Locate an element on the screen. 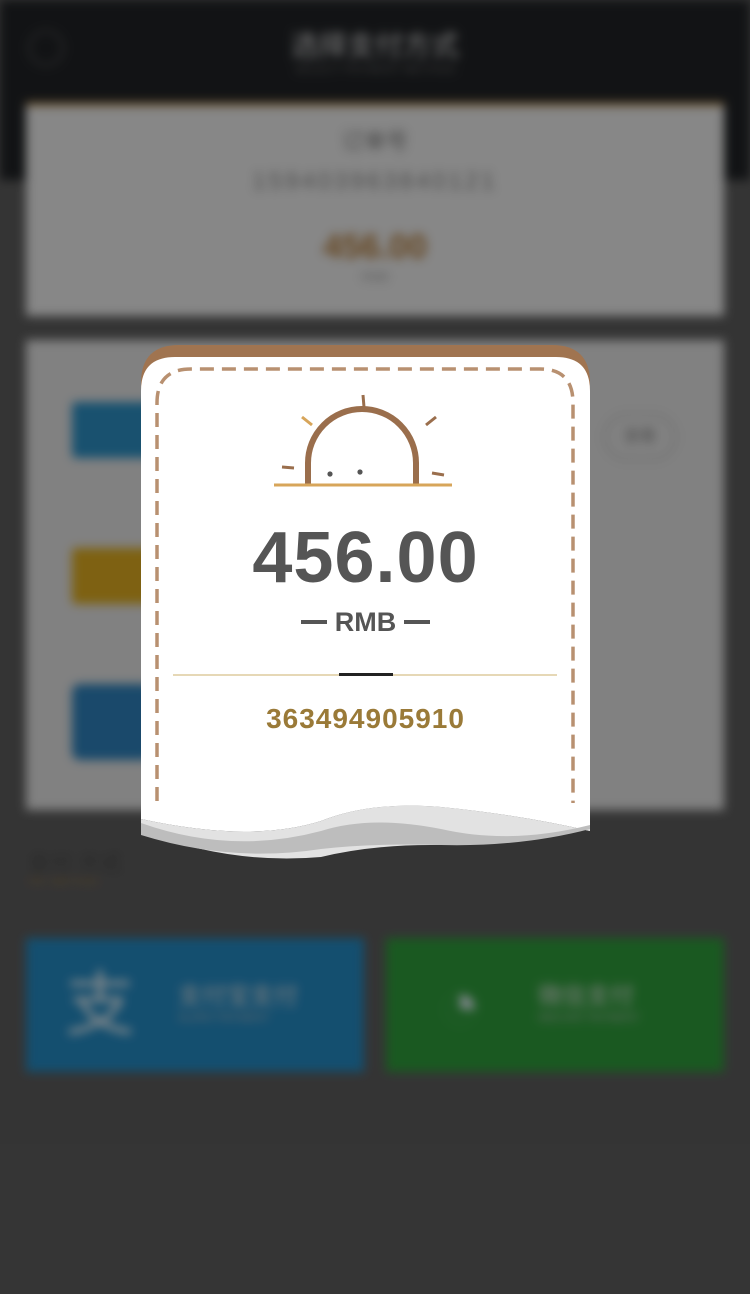 The image size is (750, 1294). currency-label: RMB is located at coordinates (365, 621).